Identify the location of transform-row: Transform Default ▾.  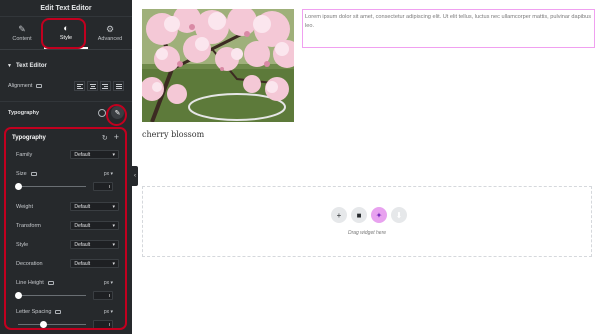
(65, 225).